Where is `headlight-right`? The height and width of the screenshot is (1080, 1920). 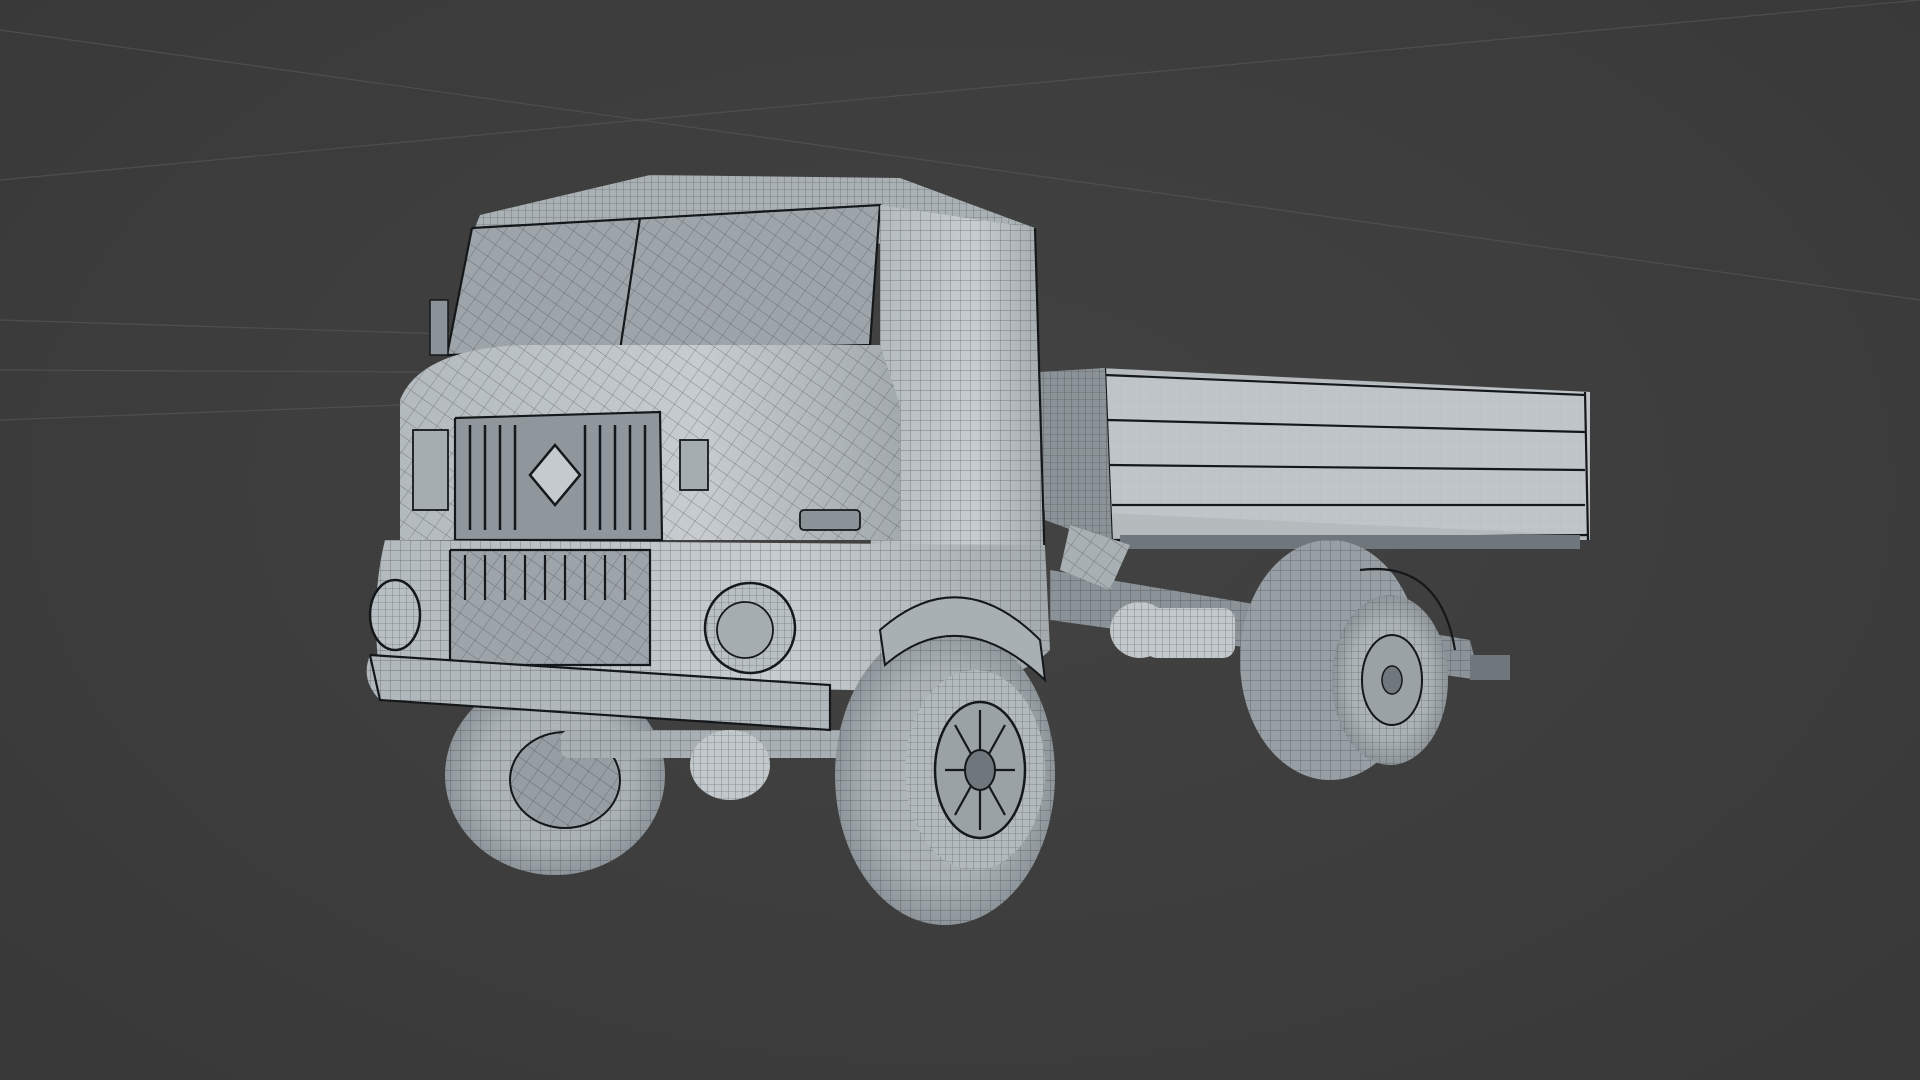
headlight-right is located at coordinates (750, 628).